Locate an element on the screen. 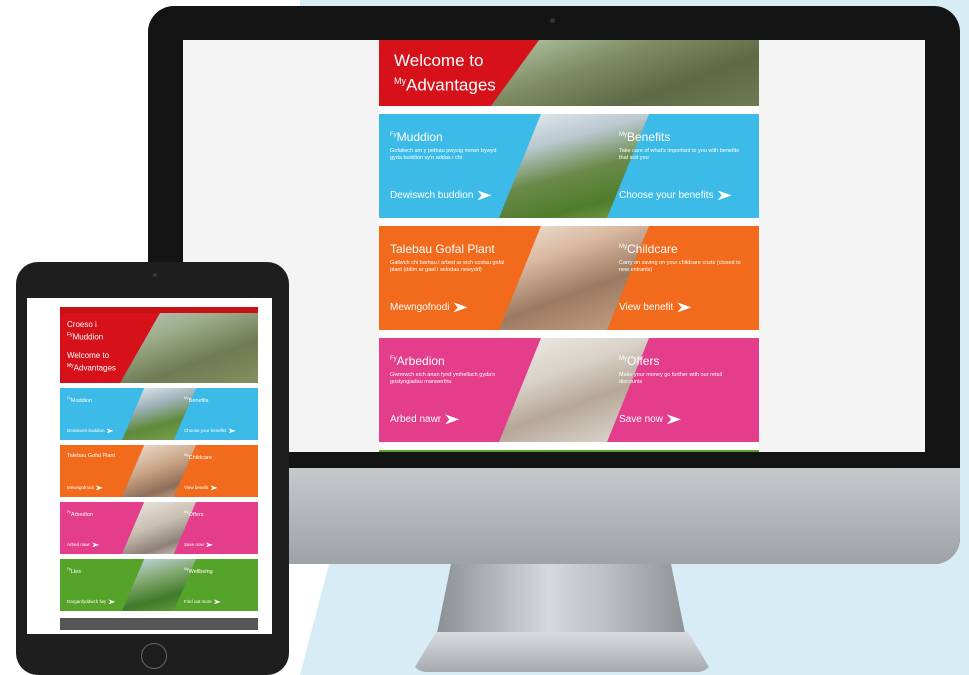 This screenshot has height=675, width=969. prefix: My is located at coordinates (70, 366).